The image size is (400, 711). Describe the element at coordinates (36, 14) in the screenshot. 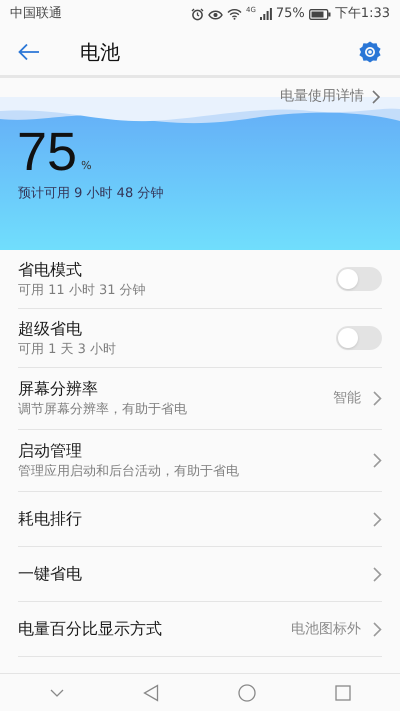

I see `carrier-name: 中国联通` at that location.